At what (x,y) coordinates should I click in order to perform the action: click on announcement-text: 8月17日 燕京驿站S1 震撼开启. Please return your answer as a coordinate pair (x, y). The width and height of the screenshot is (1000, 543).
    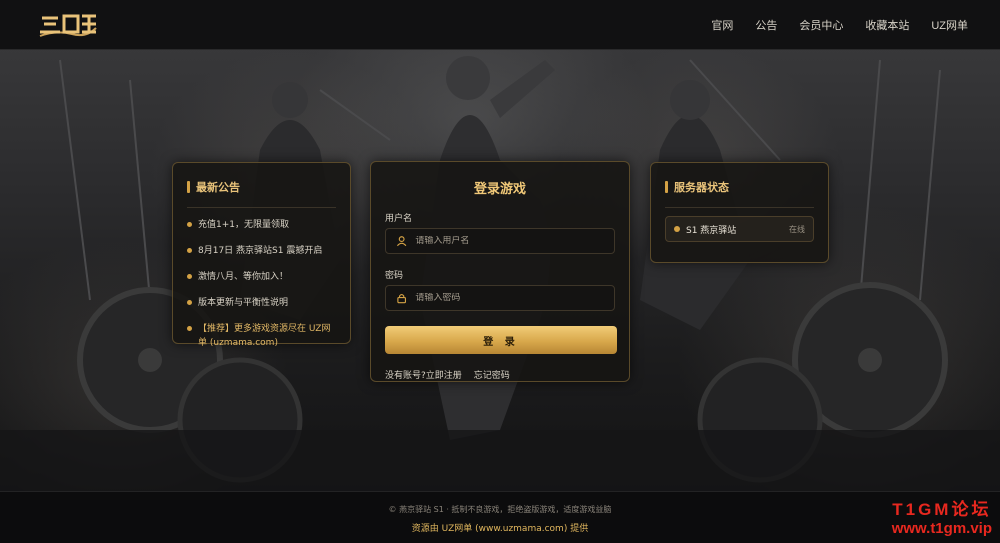
    Looking at the image, I should click on (260, 251).